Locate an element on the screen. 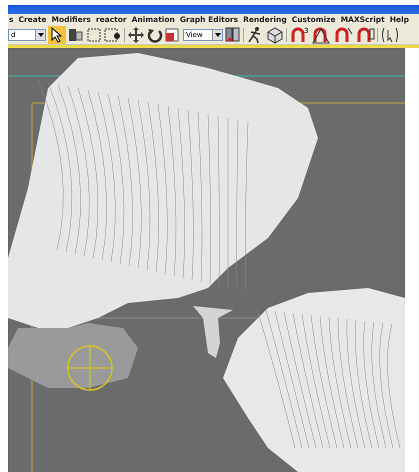 Image resolution: width=419 pixels, height=472 pixels. named-selection-icon is located at coordinates (390, 35).